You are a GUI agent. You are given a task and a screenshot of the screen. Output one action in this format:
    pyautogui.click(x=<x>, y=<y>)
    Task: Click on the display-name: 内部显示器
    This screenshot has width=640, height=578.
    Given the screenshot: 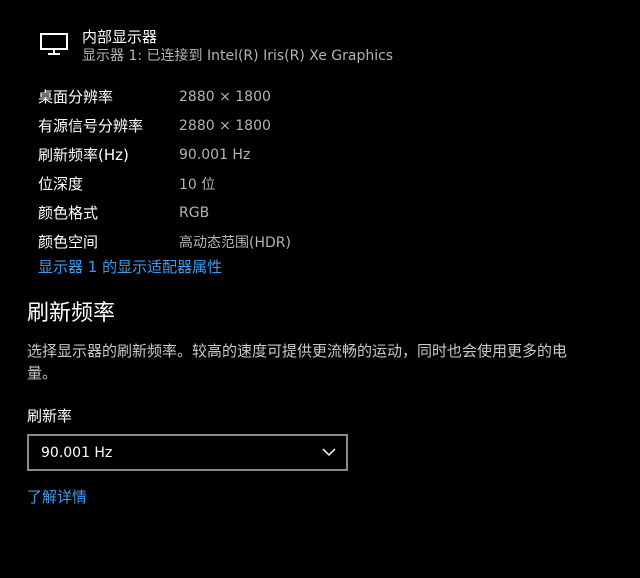 What is the action you would take?
    pyautogui.click(x=120, y=37)
    